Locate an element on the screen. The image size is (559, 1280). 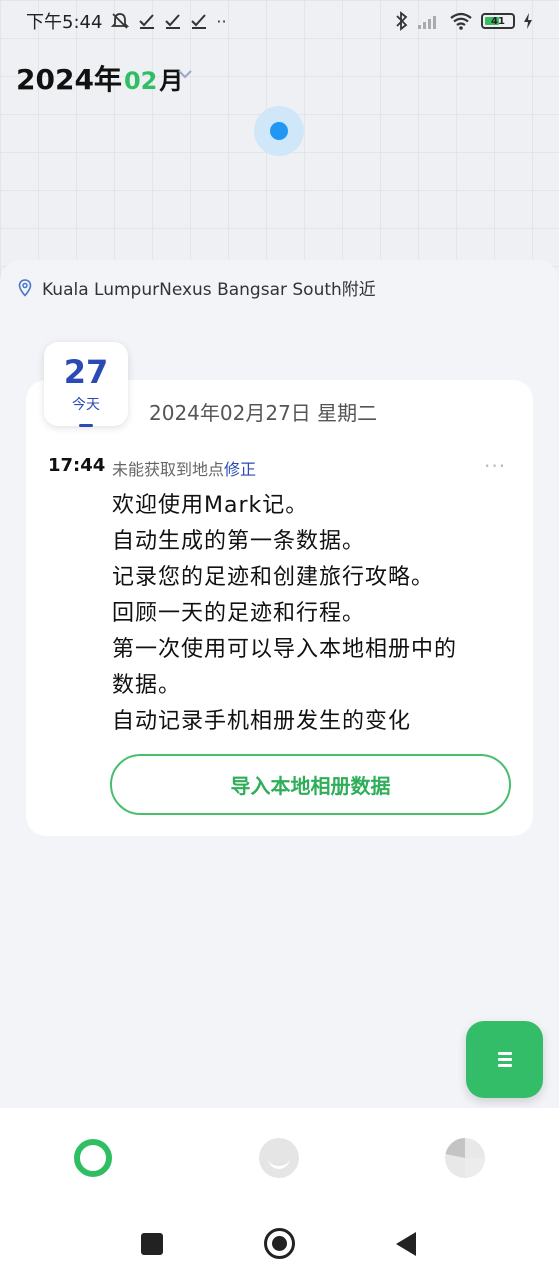
location-row: Kuala LumpurNexus Bangsar South附近 is located at coordinates (197, 287).